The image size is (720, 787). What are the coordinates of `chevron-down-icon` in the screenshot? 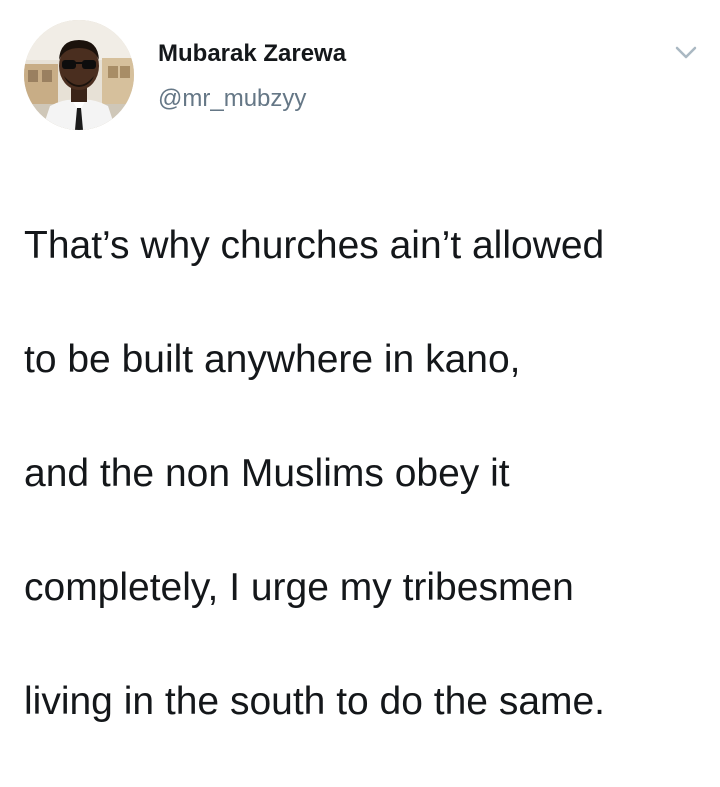 It's located at (686, 52).